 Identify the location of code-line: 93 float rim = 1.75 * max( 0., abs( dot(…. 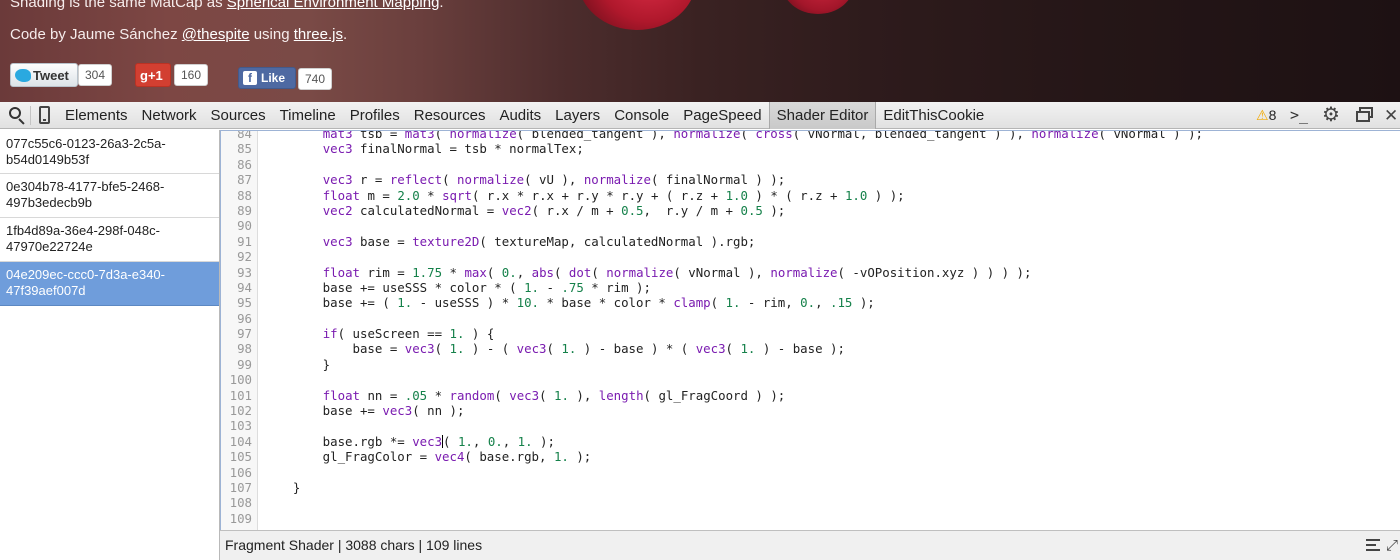
(810, 272).